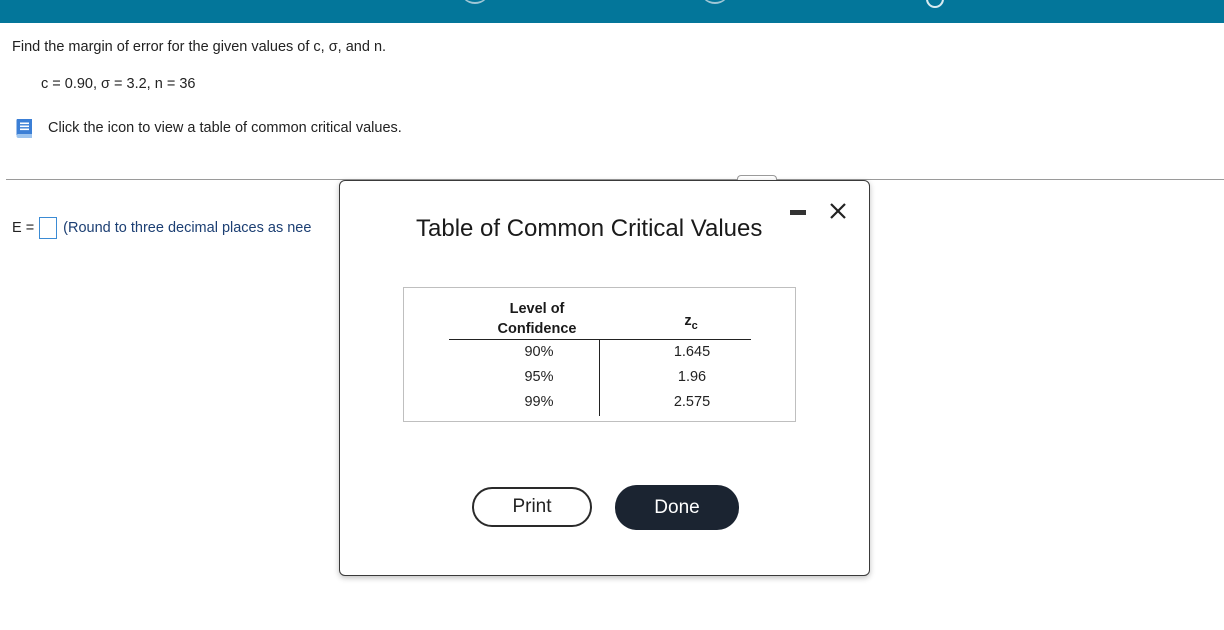  I want to click on table-header-rule, so click(600, 339).